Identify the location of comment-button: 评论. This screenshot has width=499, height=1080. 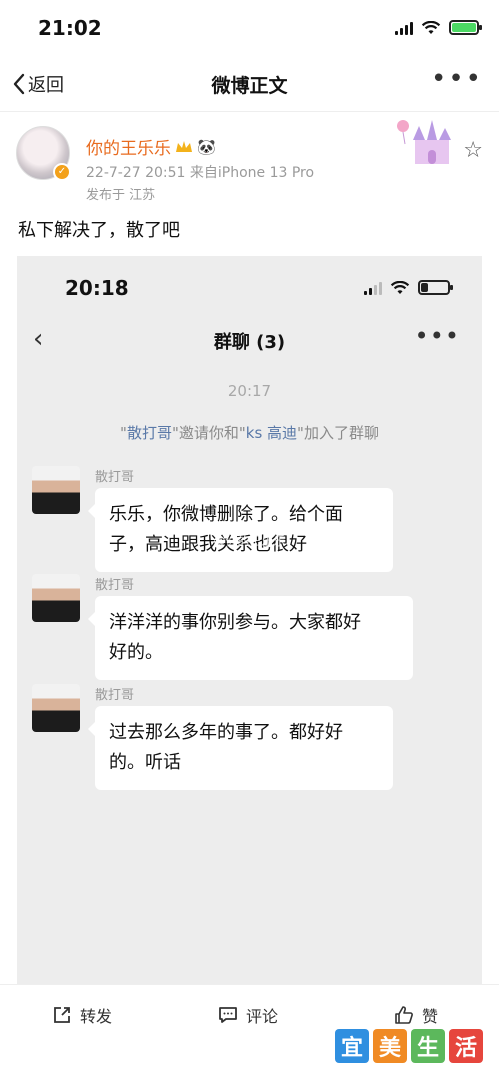
(248, 1015).